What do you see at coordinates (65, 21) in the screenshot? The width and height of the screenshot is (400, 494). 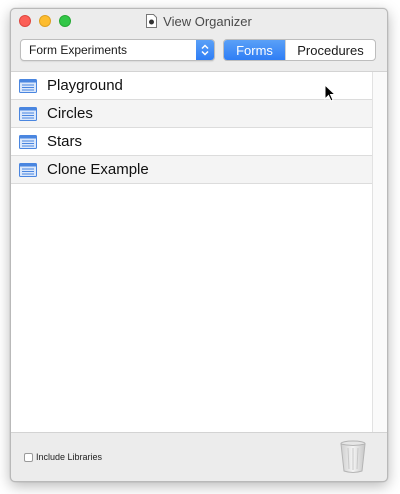 I see `zoom-button` at bounding box center [65, 21].